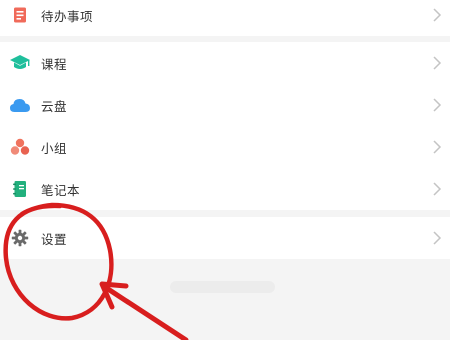 The height and width of the screenshot is (340, 450). Describe the element at coordinates (61, 190) in the screenshot. I see `menu-item-label: 笔记本` at that location.